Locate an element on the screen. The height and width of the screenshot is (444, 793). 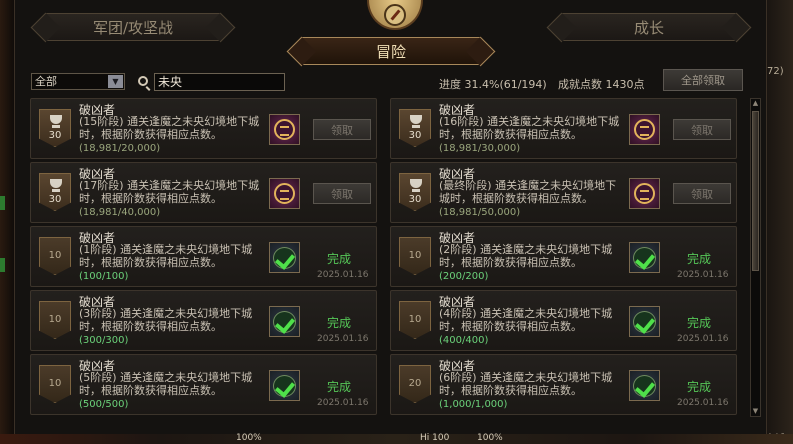
badge-points: 20 is located at coordinates (415, 383).